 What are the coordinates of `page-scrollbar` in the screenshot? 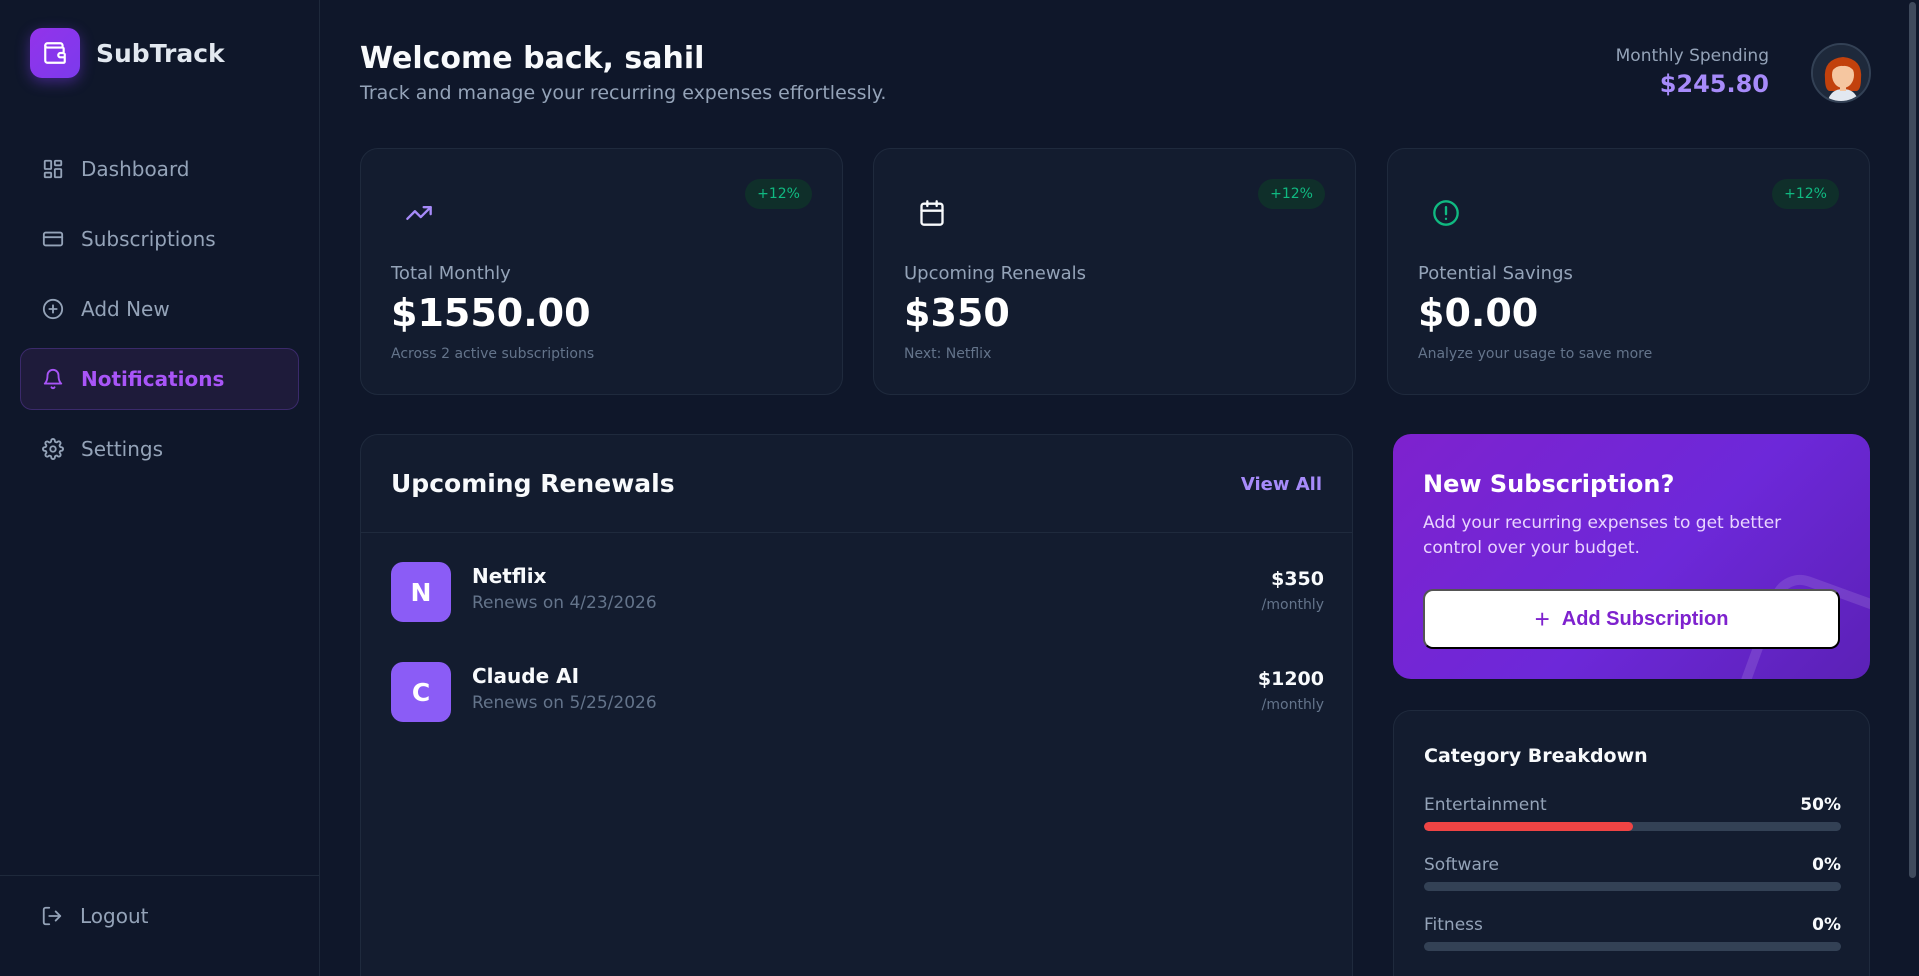 It's located at (1912, 488).